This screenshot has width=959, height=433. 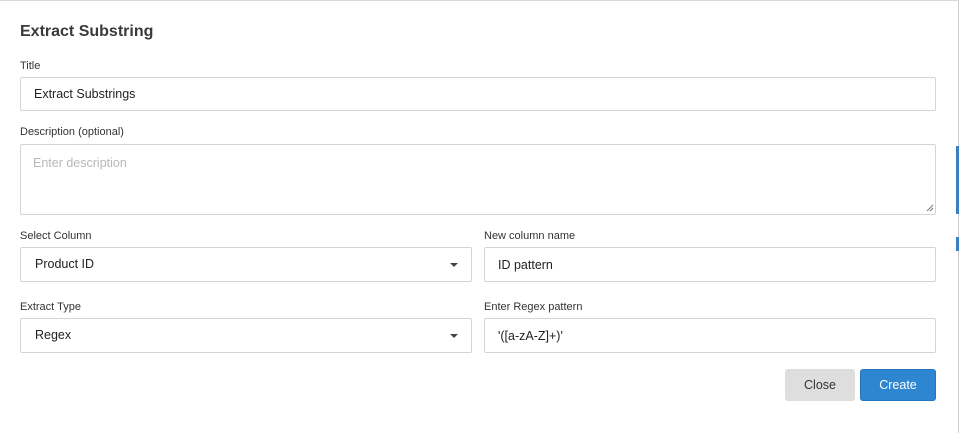 What do you see at coordinates (533, 307) in the screenshot?
I see `regex-pattern-label: Enter Regex pattern` at bounding box center [533, 307].